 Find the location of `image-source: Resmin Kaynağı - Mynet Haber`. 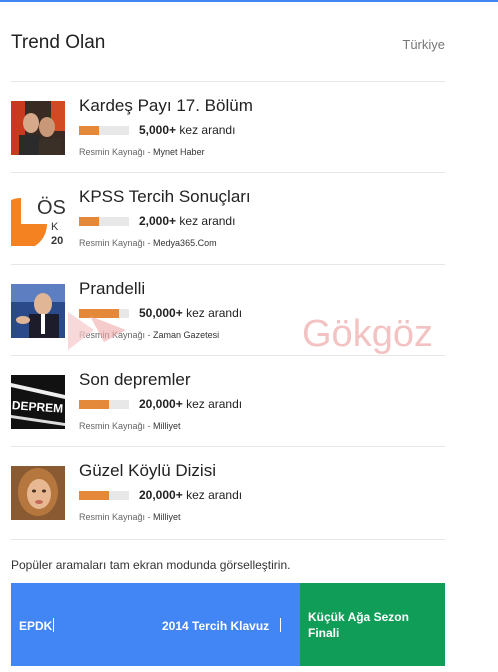

image-source: Resmin Kaynağı - Mynet Haber is located at coordinates (142, 152).